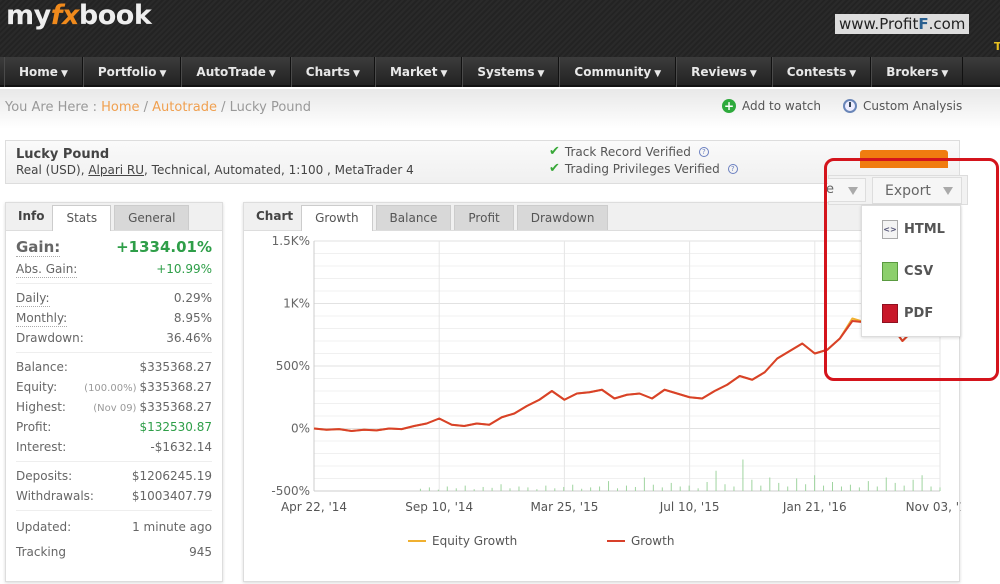 The height and width of the screenshot is (584, 1000). What do you see at coordinates (175, 427) in the screenshot?
I see `profit-value: $132530.87` at bounding box center [175, 427].